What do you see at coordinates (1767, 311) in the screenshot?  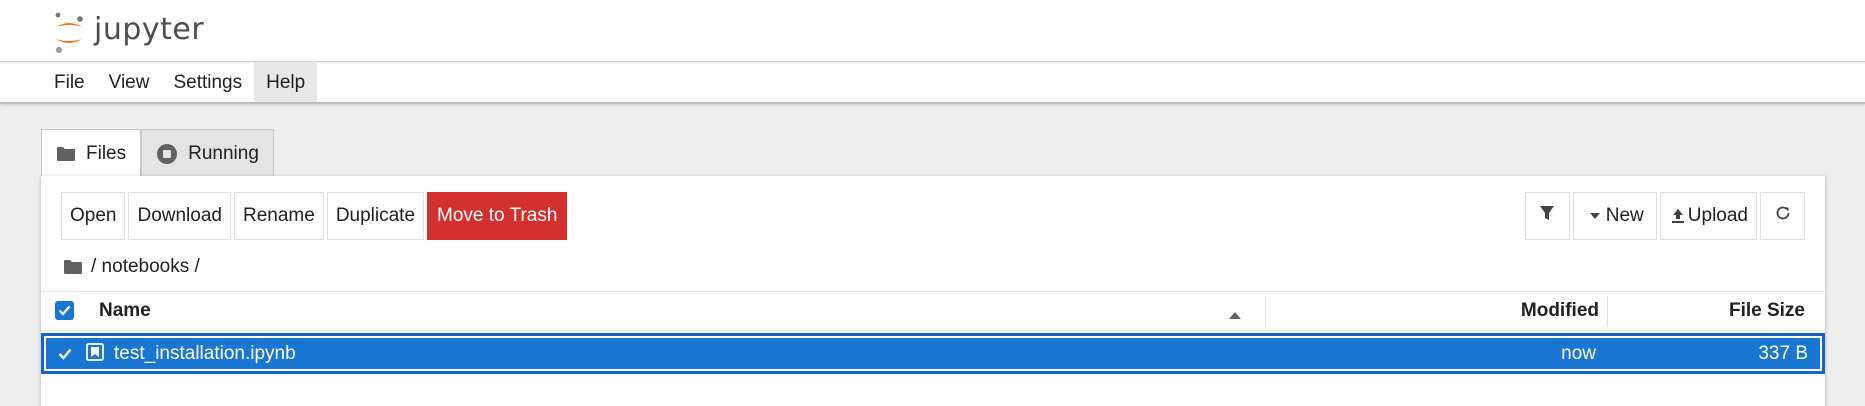 I see `column-header-size: File Size` at bounding box center [1767, 311].